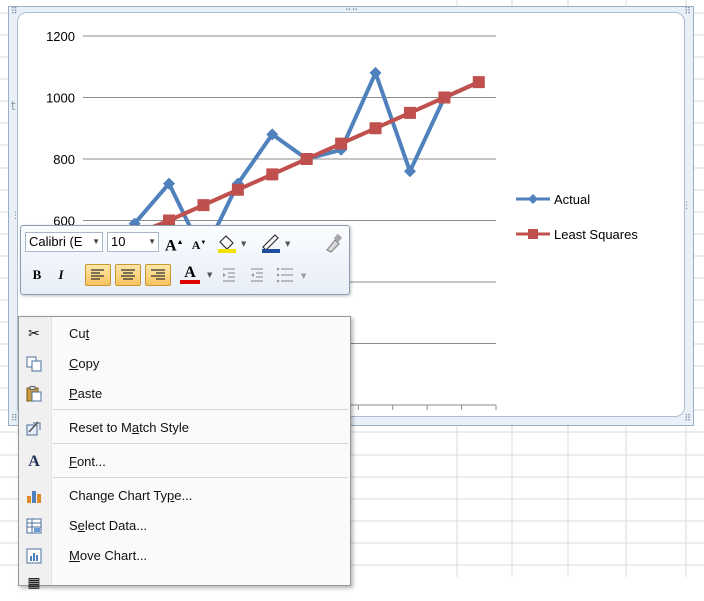 Image resolution: width=704 pixels, height=601 pixels. I want to click on y-tick-label: 1000, so click(60, 98).